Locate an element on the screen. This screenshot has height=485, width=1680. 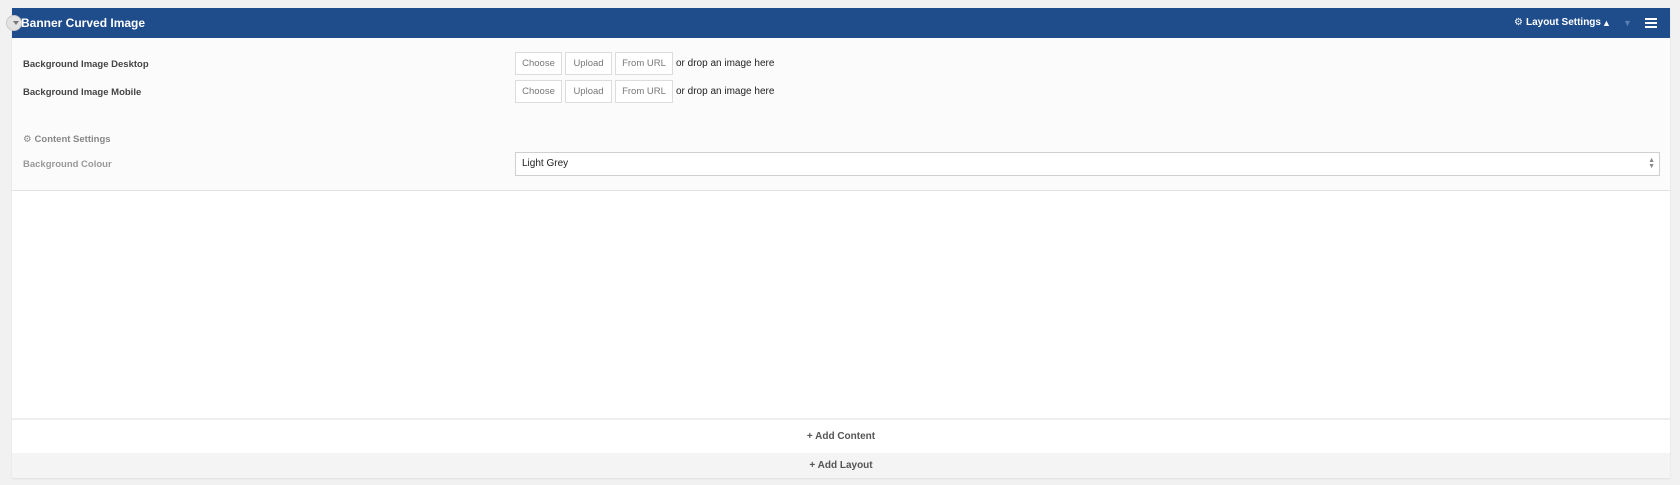
bg-mobile-choose-button: Choose is located at coordinates (538, 91).